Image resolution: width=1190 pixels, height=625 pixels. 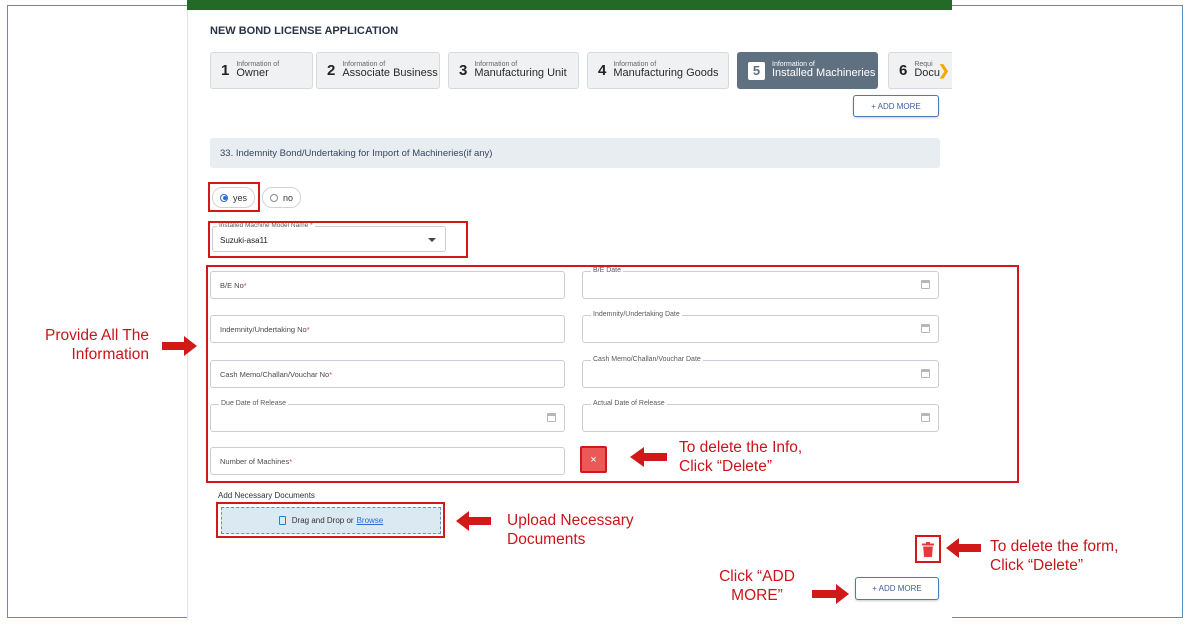 I want to click on step-number: 5, so click(x=756, y=70).